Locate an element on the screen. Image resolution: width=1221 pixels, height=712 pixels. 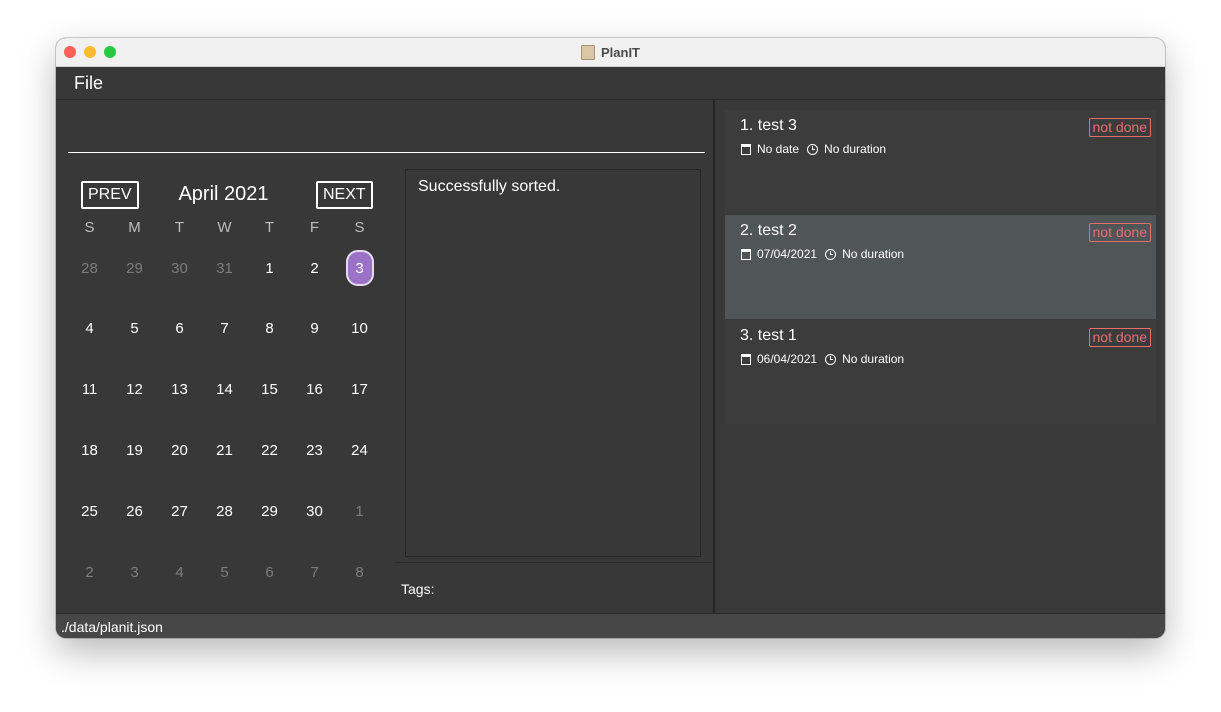
calendar-day: 24 is located at coordinates (359, 450).